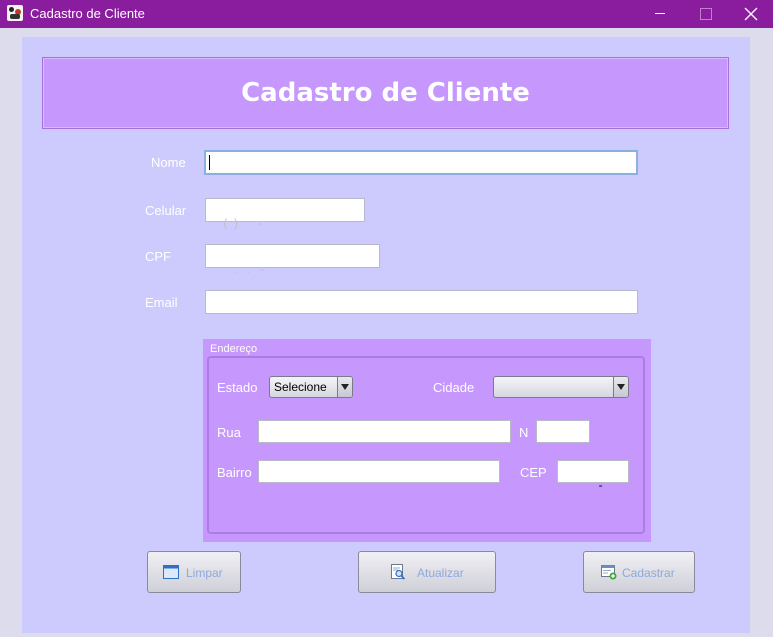 This screenshot has height=637, width=773. What do you see at coordinates (593, 476) in the screenshot?
I see `cep-field: -` at bounding box center [593, 476].